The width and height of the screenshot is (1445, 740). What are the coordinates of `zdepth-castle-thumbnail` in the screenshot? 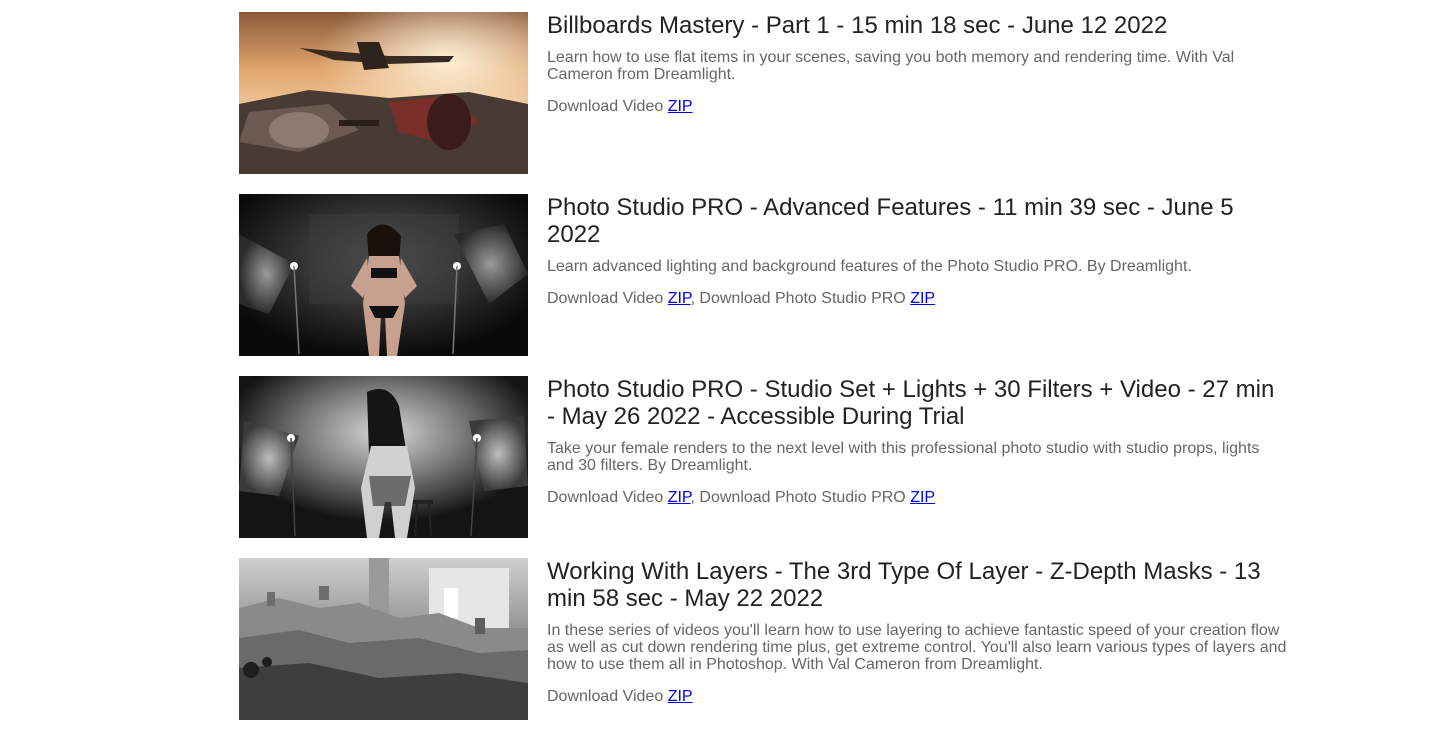 It's located at (383, 639).